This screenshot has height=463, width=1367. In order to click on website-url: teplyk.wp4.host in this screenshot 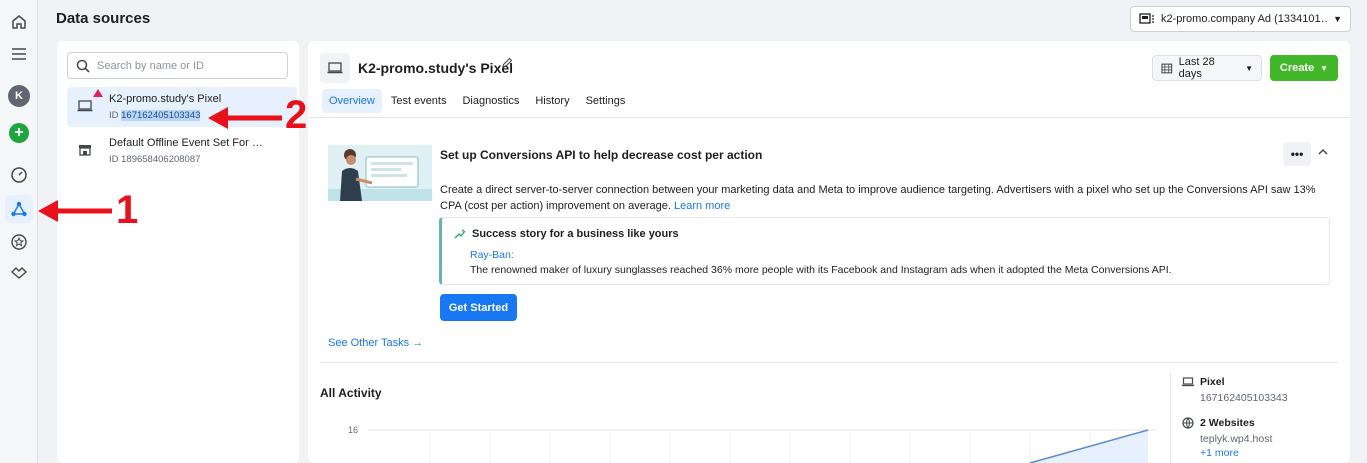, I will do `click(1236, 439)`.